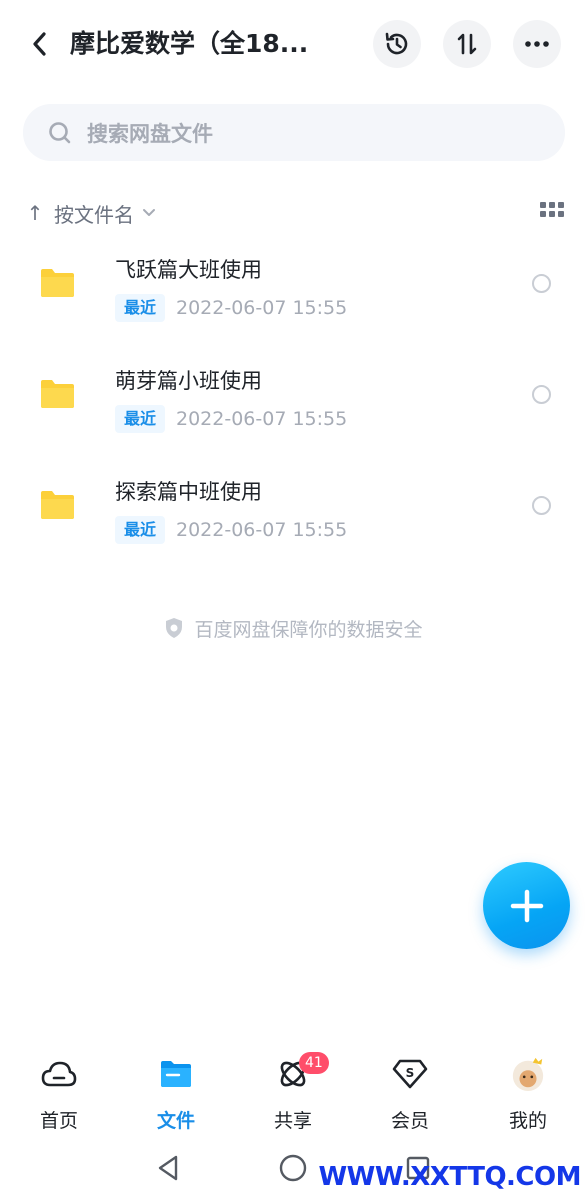 This screenshot has height=1200, width=587. What do you see at coordinates (528, 1074) in the screenshot?
I see `avatar` at bounding box center [528, 1074].